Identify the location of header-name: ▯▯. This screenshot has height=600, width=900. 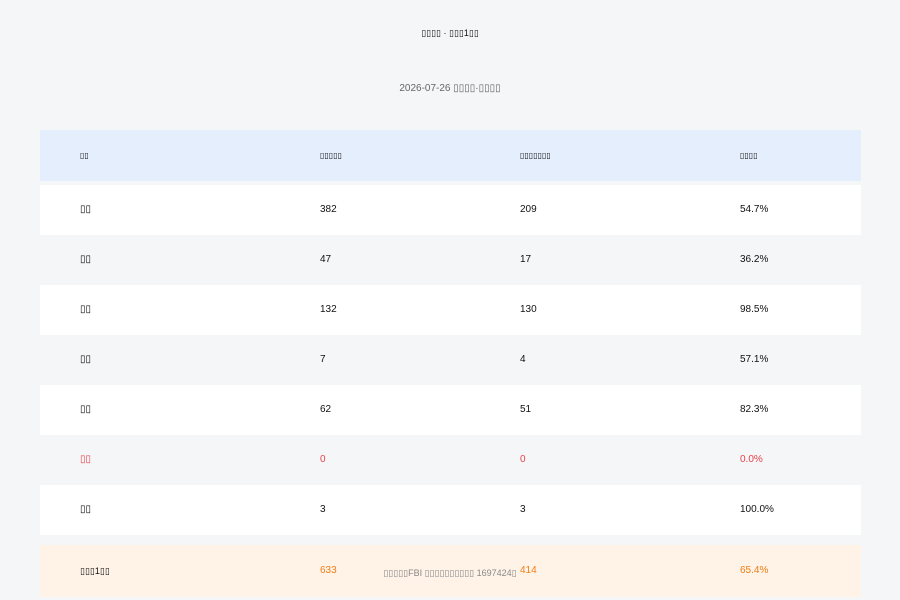
(84, 155).